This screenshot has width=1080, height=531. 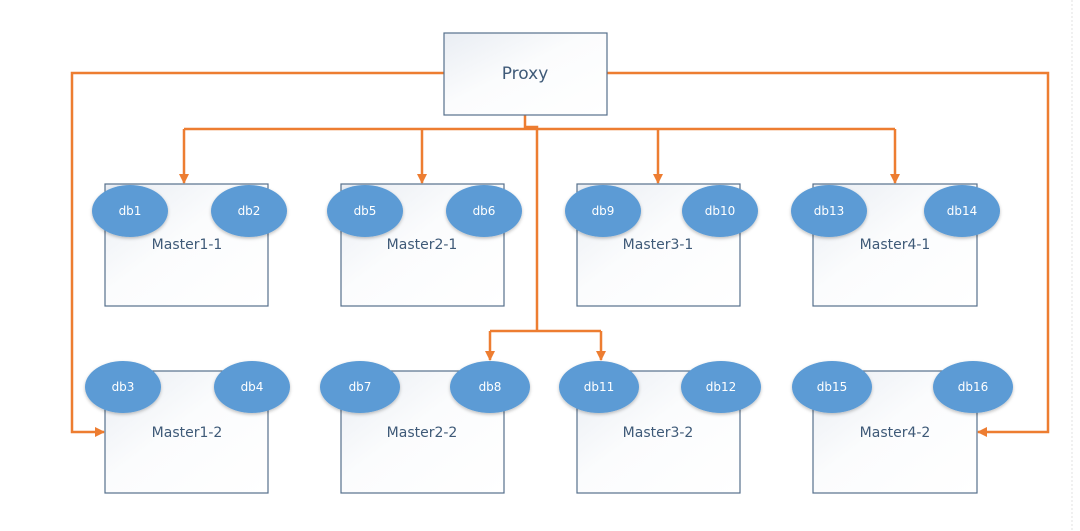 What do you see at coordinates (658, 245) in the screenshot?
I see `master-label: Master3-1` at bounding box center [658, 245].